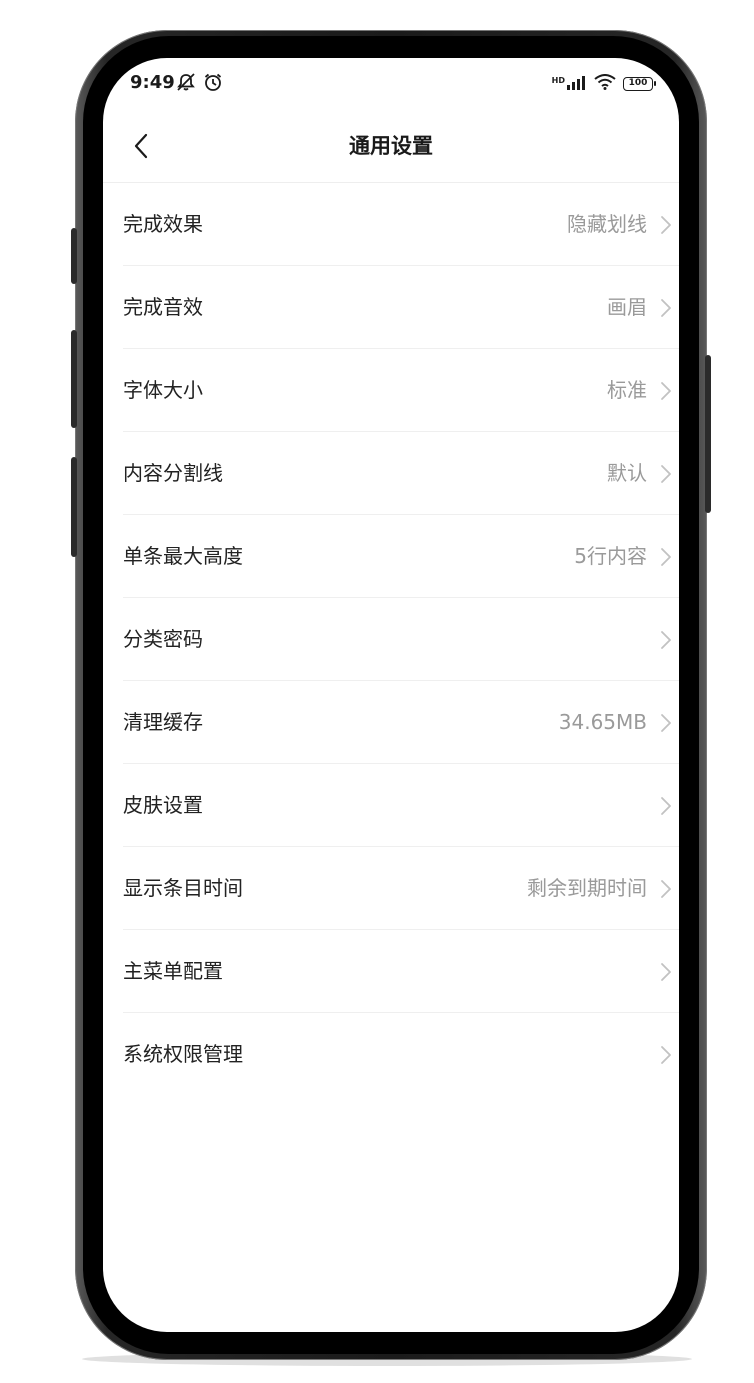  I want to click on settings-row-5: 单条最大高度 5行内容, so click(391, 556).